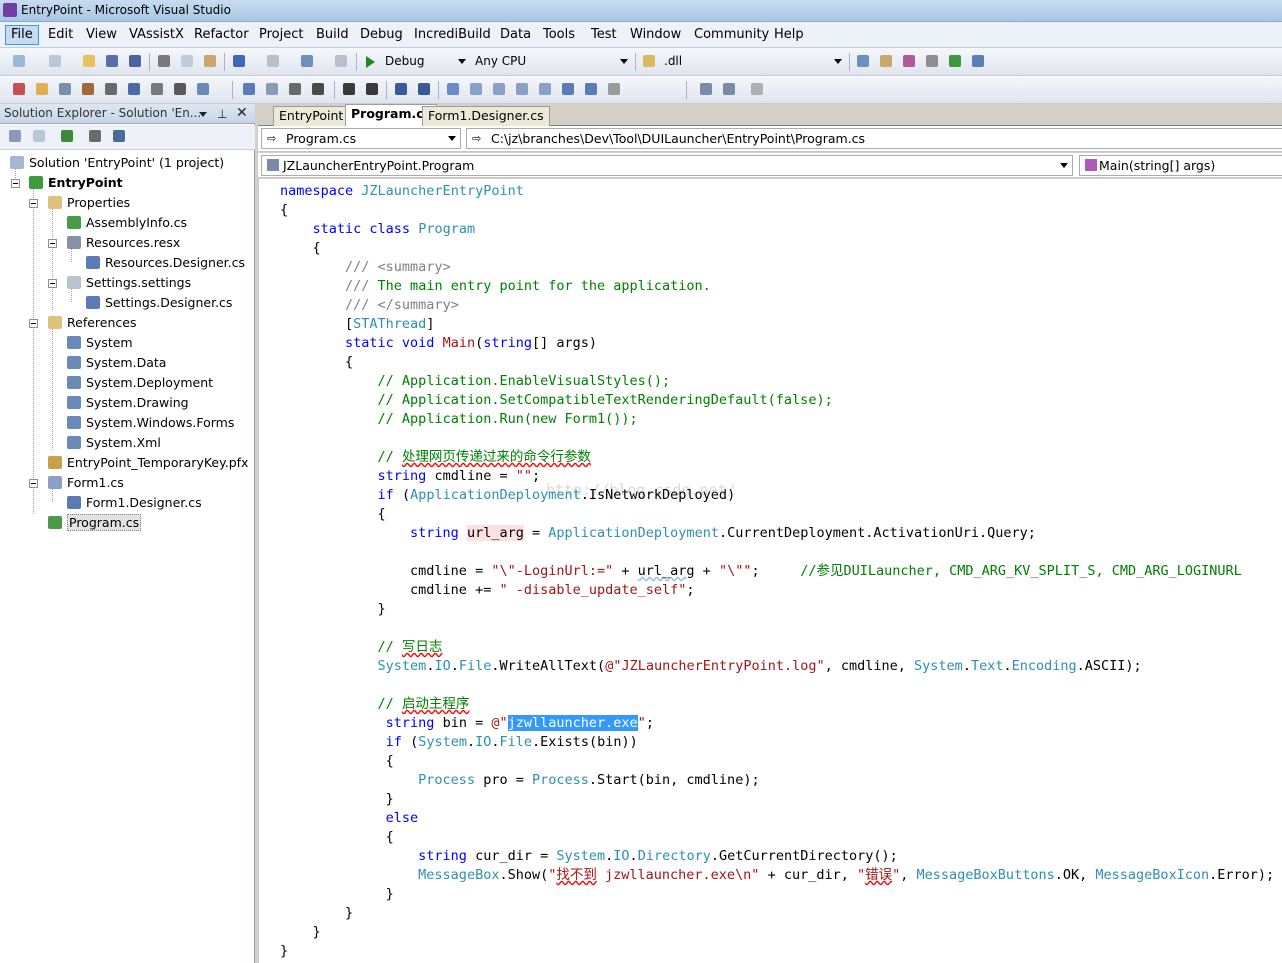  What do you see at coordinates (117, 163) in the screenshot?
I see `solution-node: Solution 'EntryPoint' (1 project)` at bounding box center [117, 163].